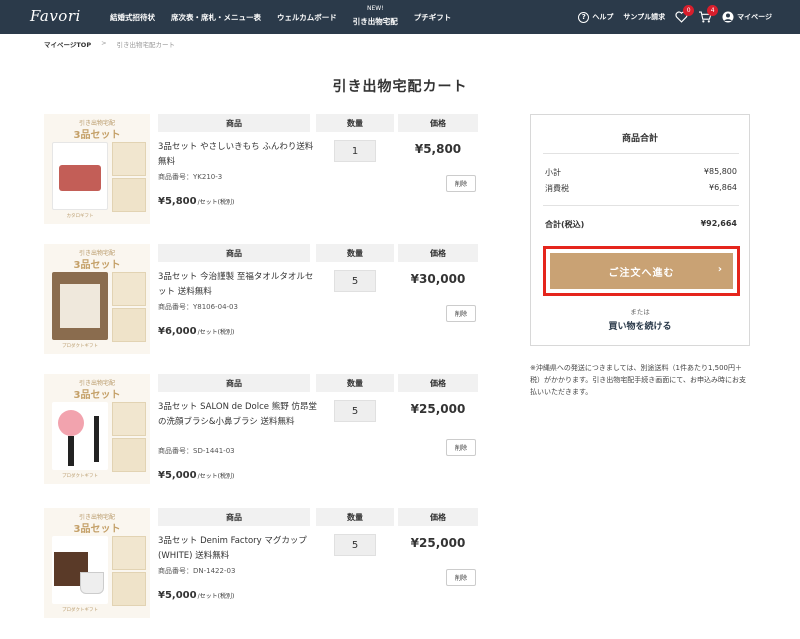 The width and height of the screenshot is (800, 639). Describe the element at coordinates (355, 253) in the screenshot. I see `col-header-qty: 数量` at that location.